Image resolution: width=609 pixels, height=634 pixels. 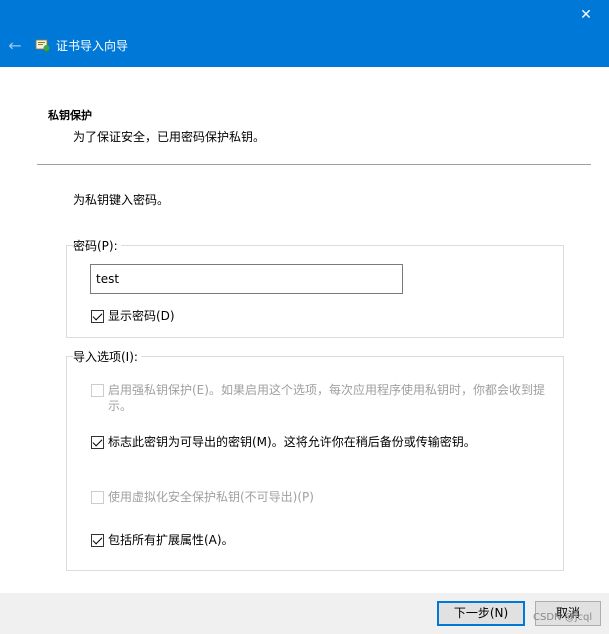 I want to click on exportable-key-checkbox-row: 标志此密钥为可导出的密钥(M)。这将允许你在稍后备份或传输密钥。, so click(x=283, y=442).